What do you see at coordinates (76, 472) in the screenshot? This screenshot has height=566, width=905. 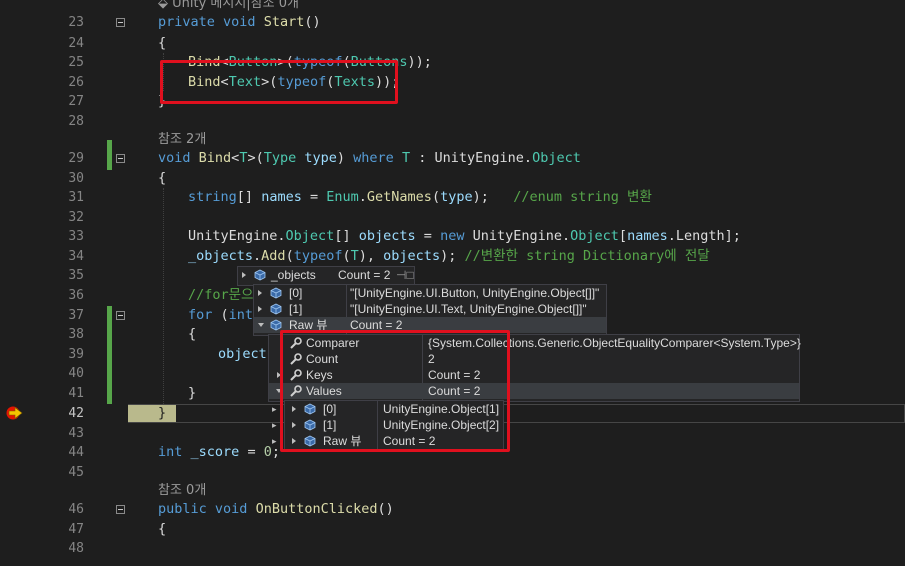 I see `line-number: 45` at bounding box center [76, 472].